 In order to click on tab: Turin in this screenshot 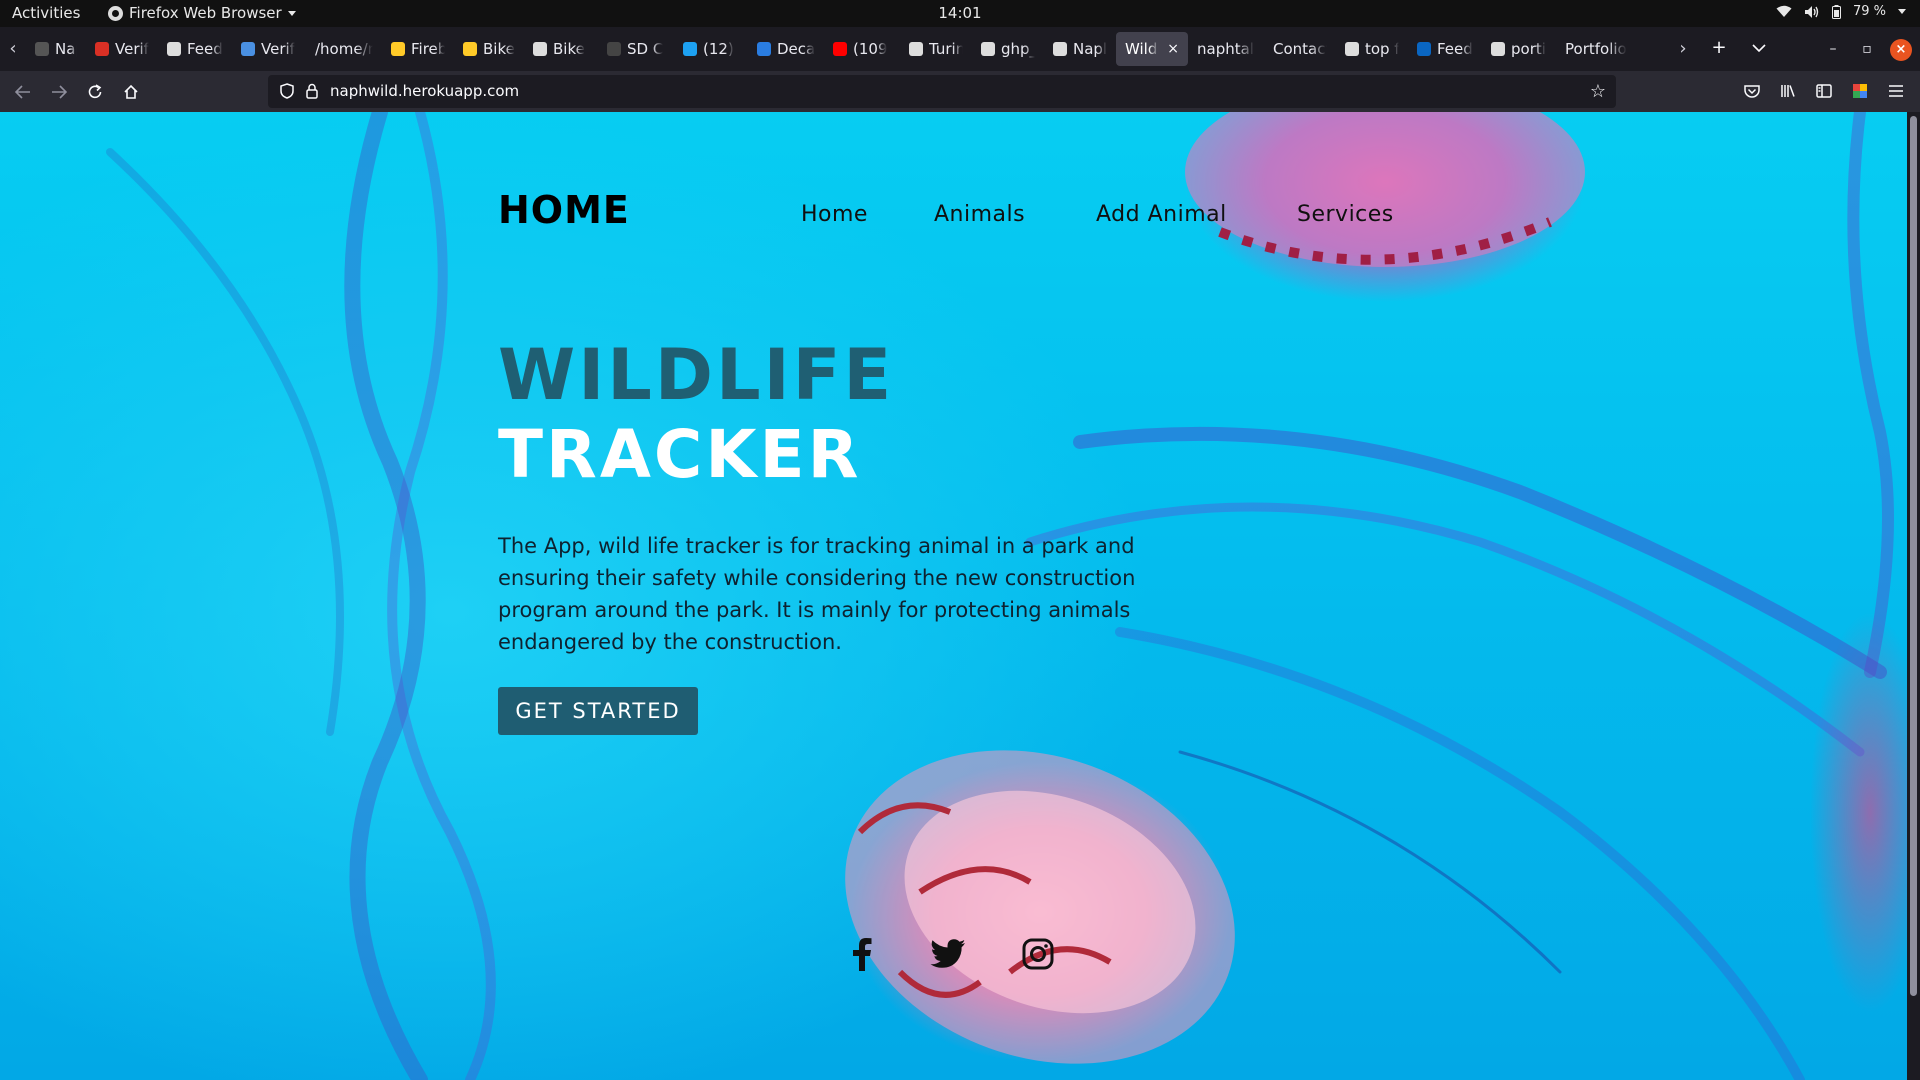, I will do `click(936, 49)`.